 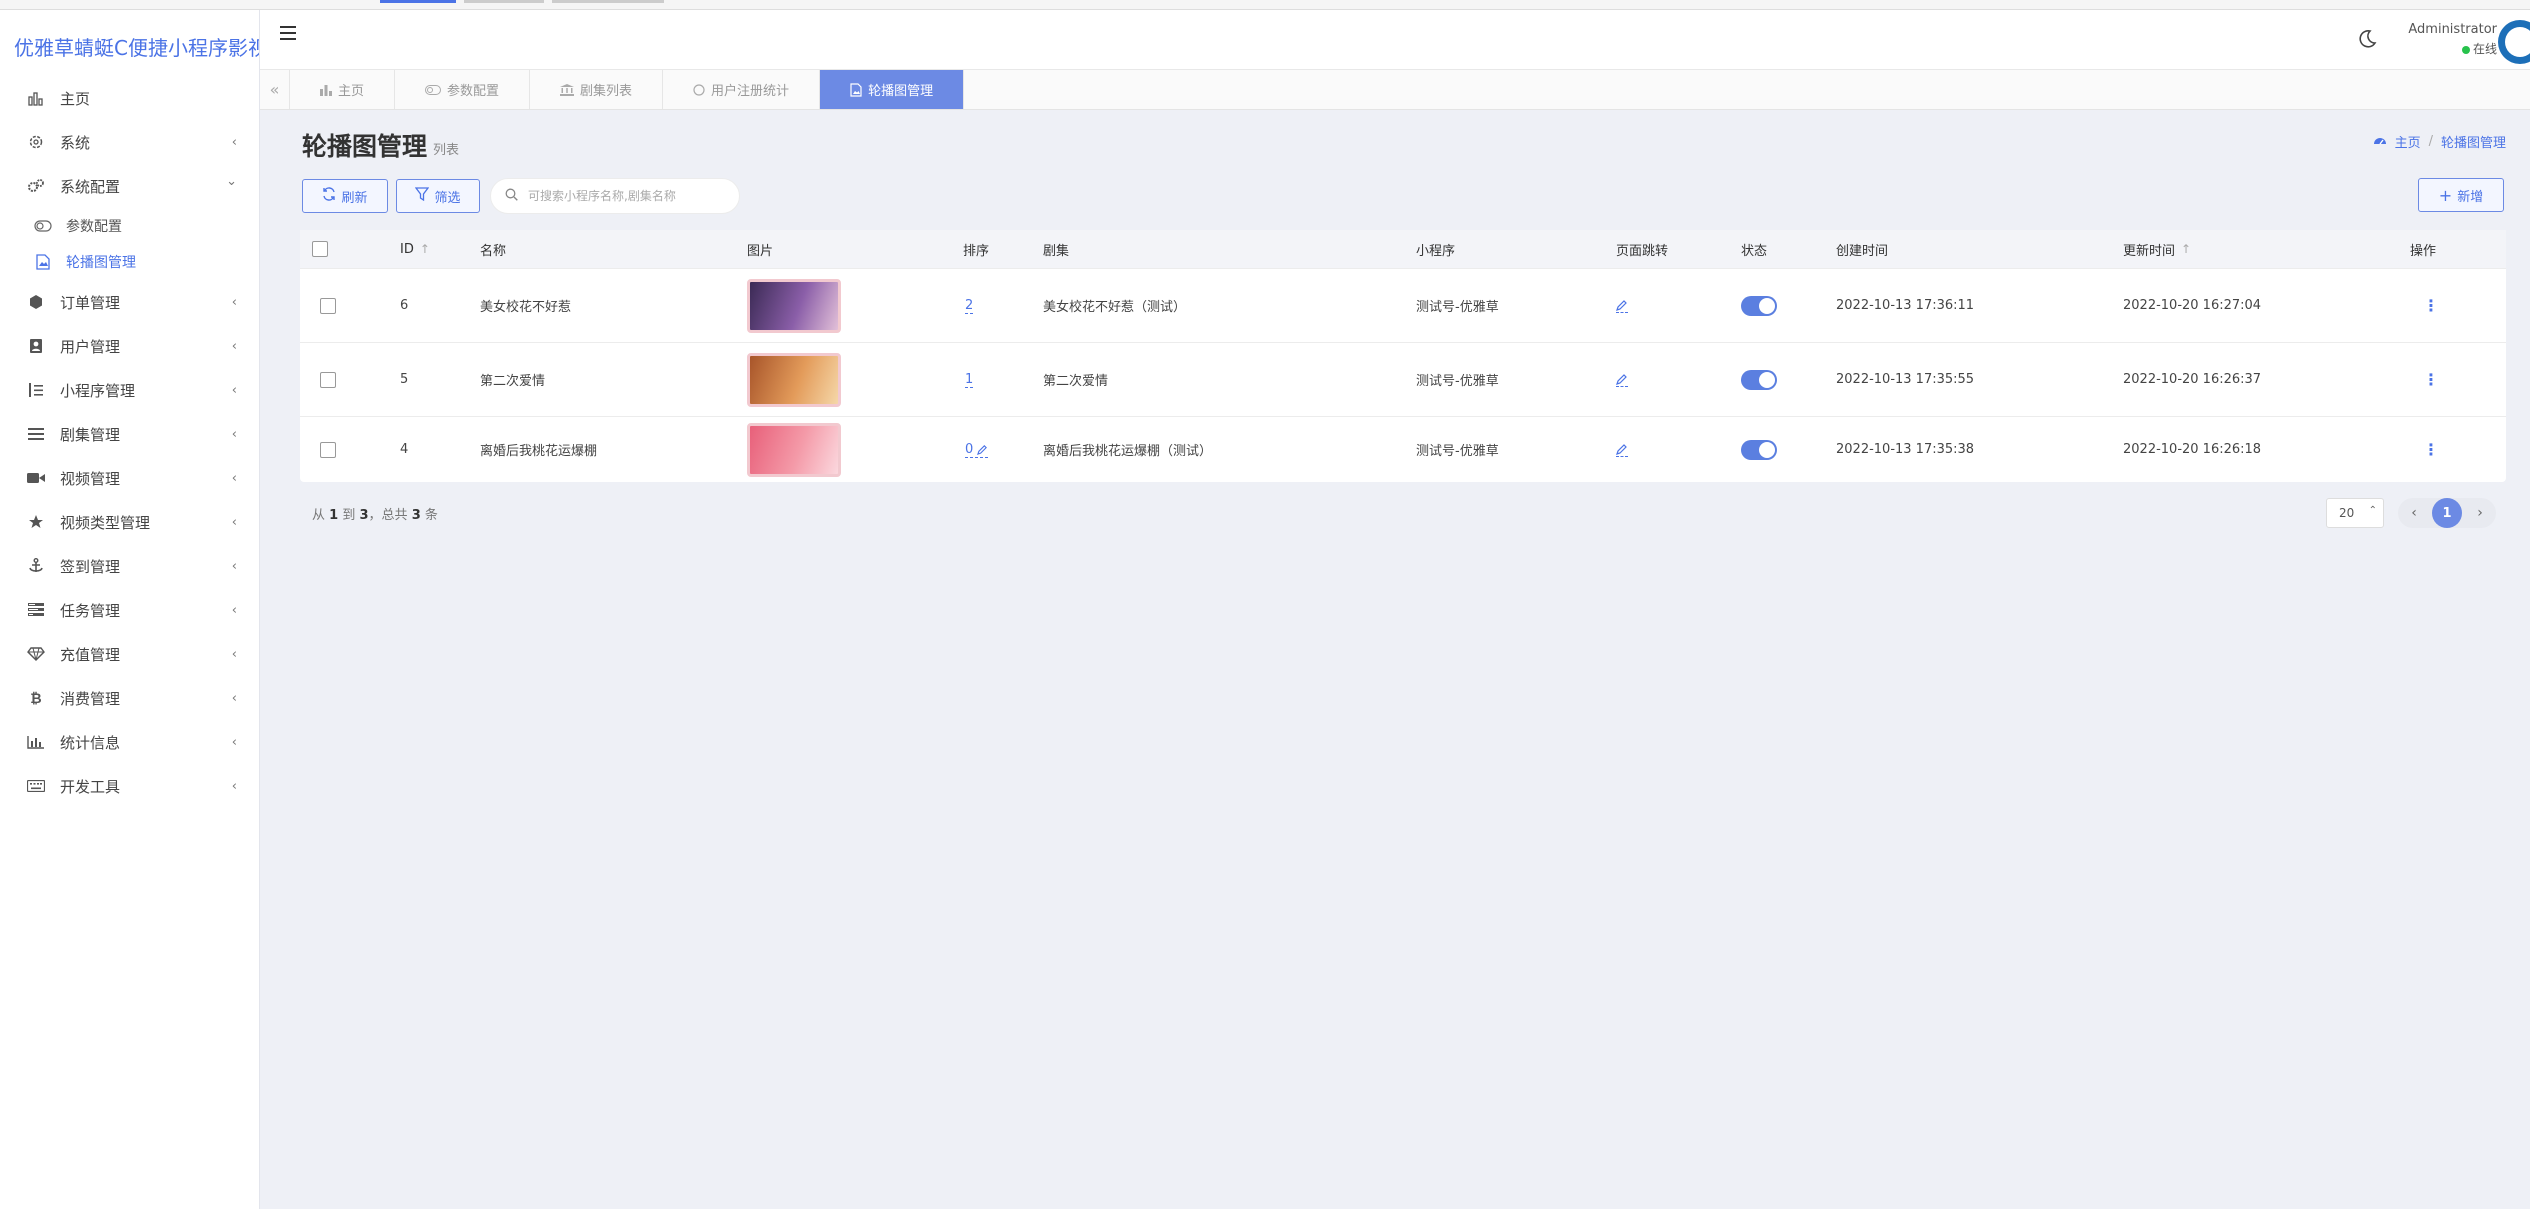 I want to click on sidebar-item-users: 用户管理 ‹, so click(x=129, y=346).